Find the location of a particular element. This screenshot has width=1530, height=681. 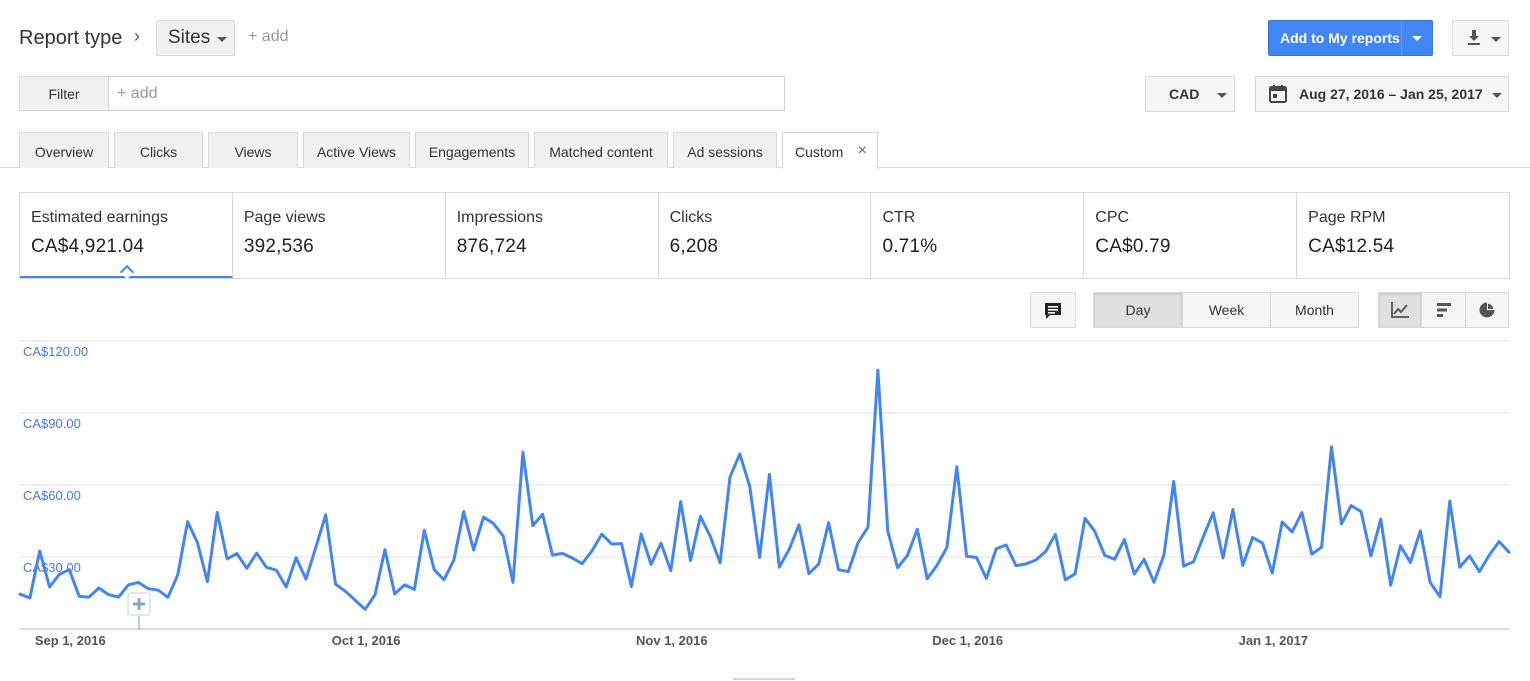

add-to-my-reports-button: Add to My reports is located at coordinates (1350, 38).